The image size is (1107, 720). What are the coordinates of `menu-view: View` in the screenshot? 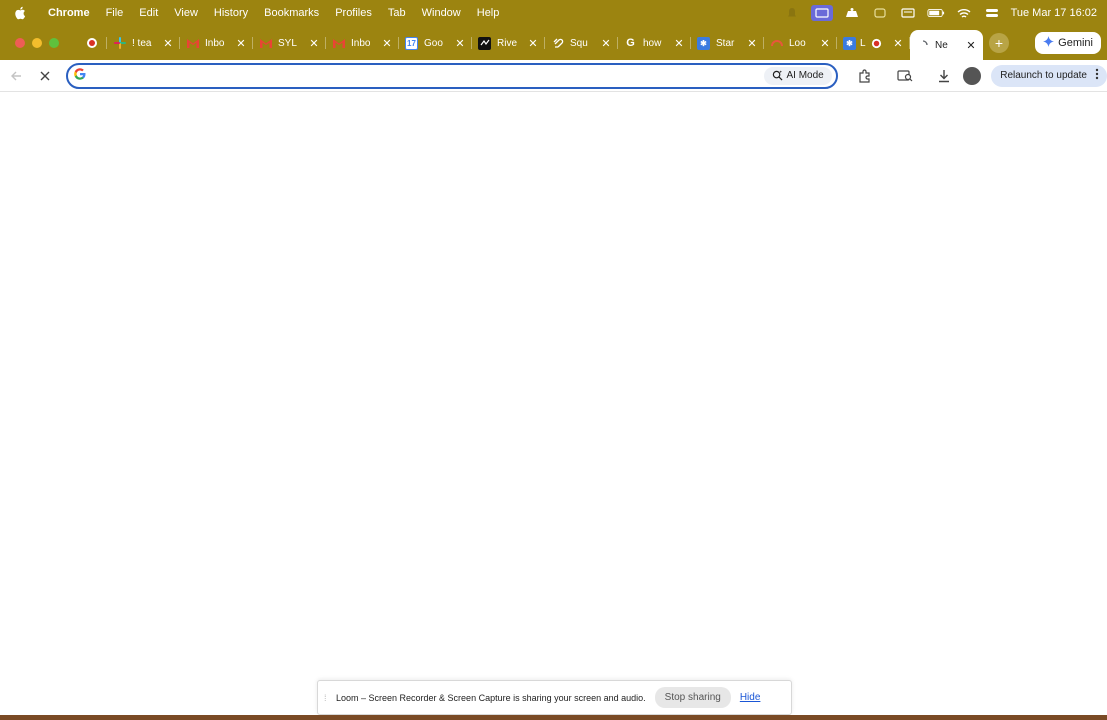 It's located at (186, 13).